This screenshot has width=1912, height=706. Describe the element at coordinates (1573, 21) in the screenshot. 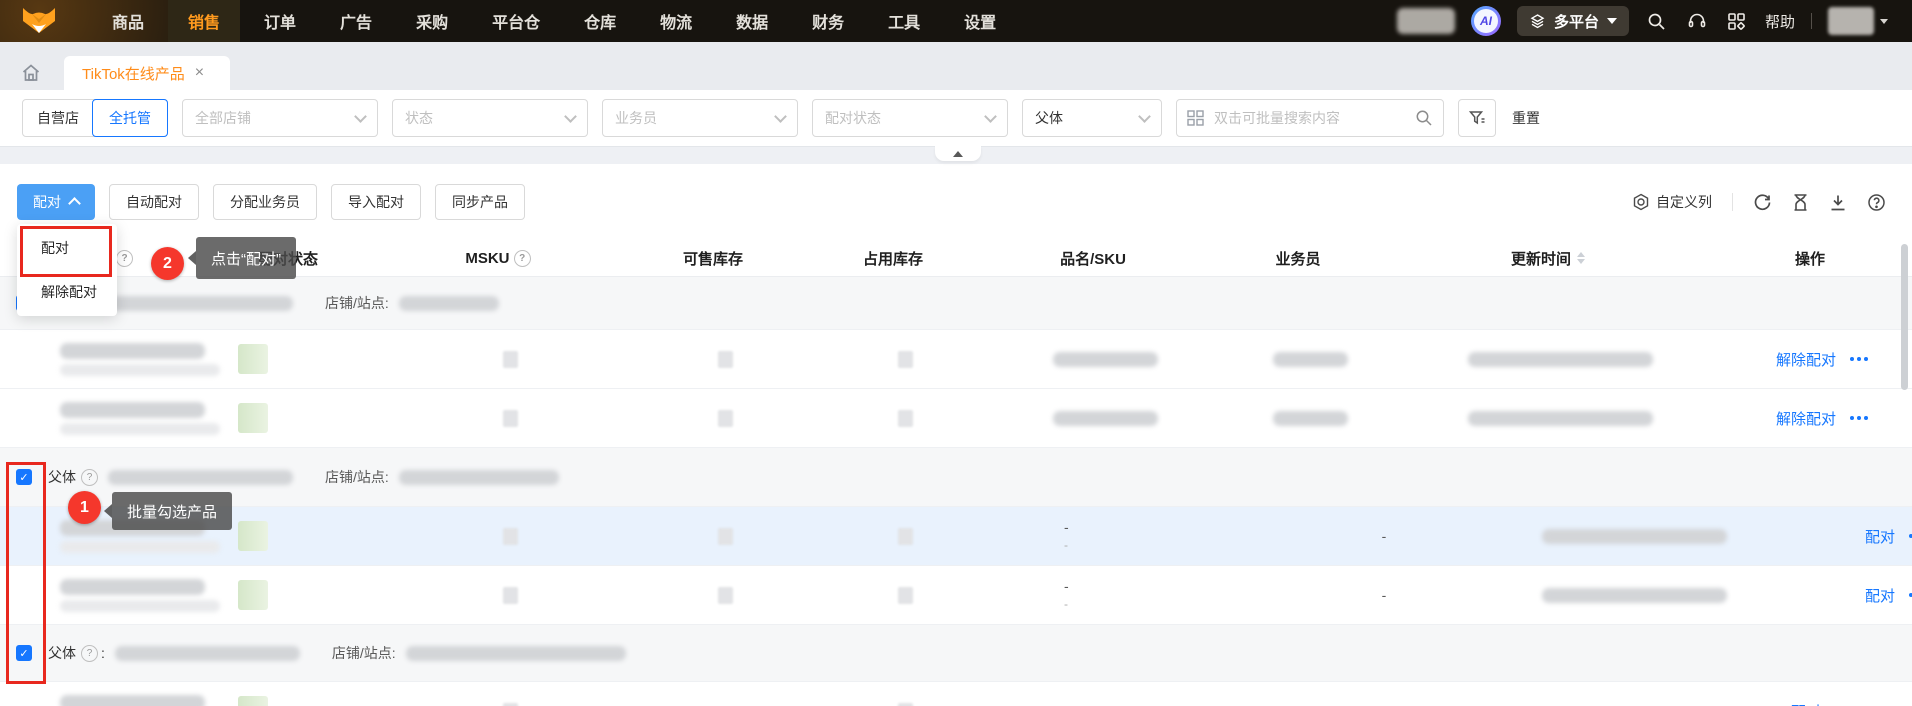

I see `platform-switcher: 多平台` at that location.